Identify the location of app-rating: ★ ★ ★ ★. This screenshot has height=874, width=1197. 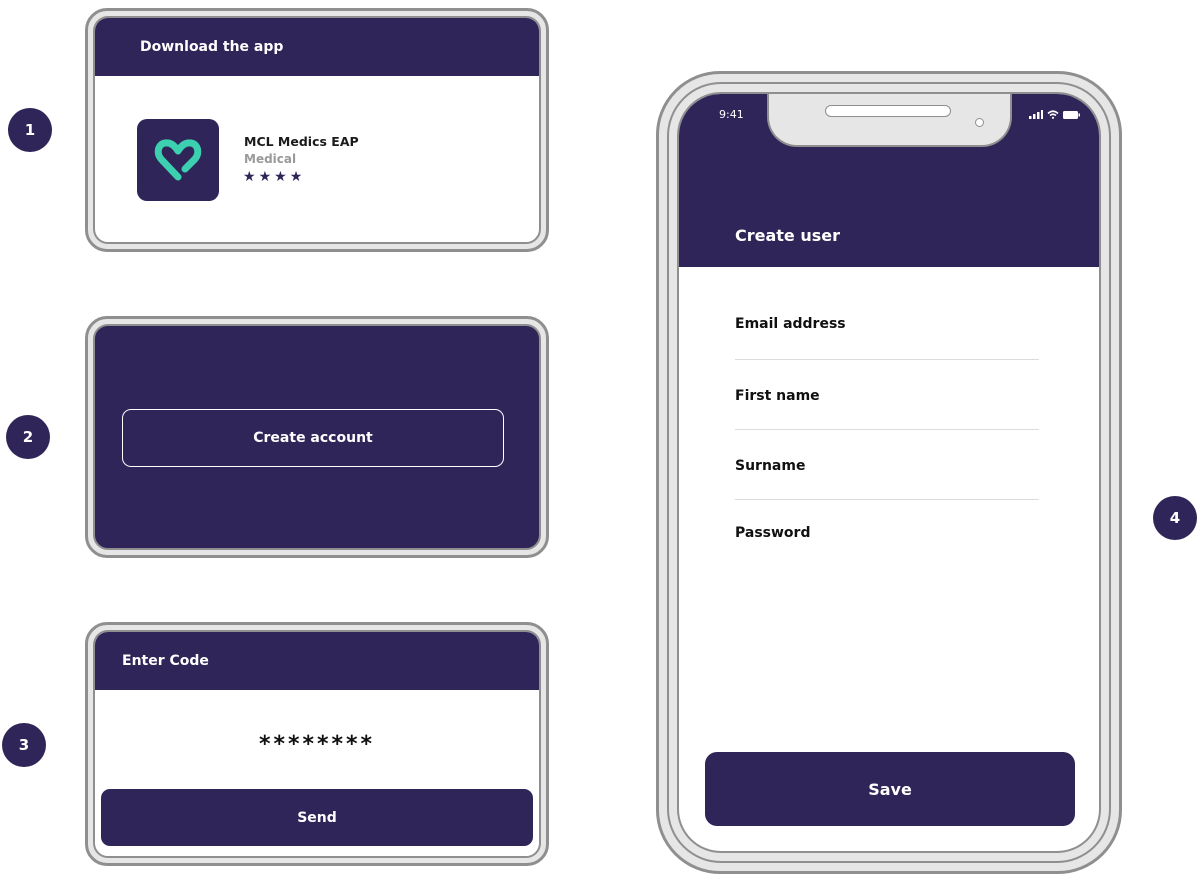
(272, 177).